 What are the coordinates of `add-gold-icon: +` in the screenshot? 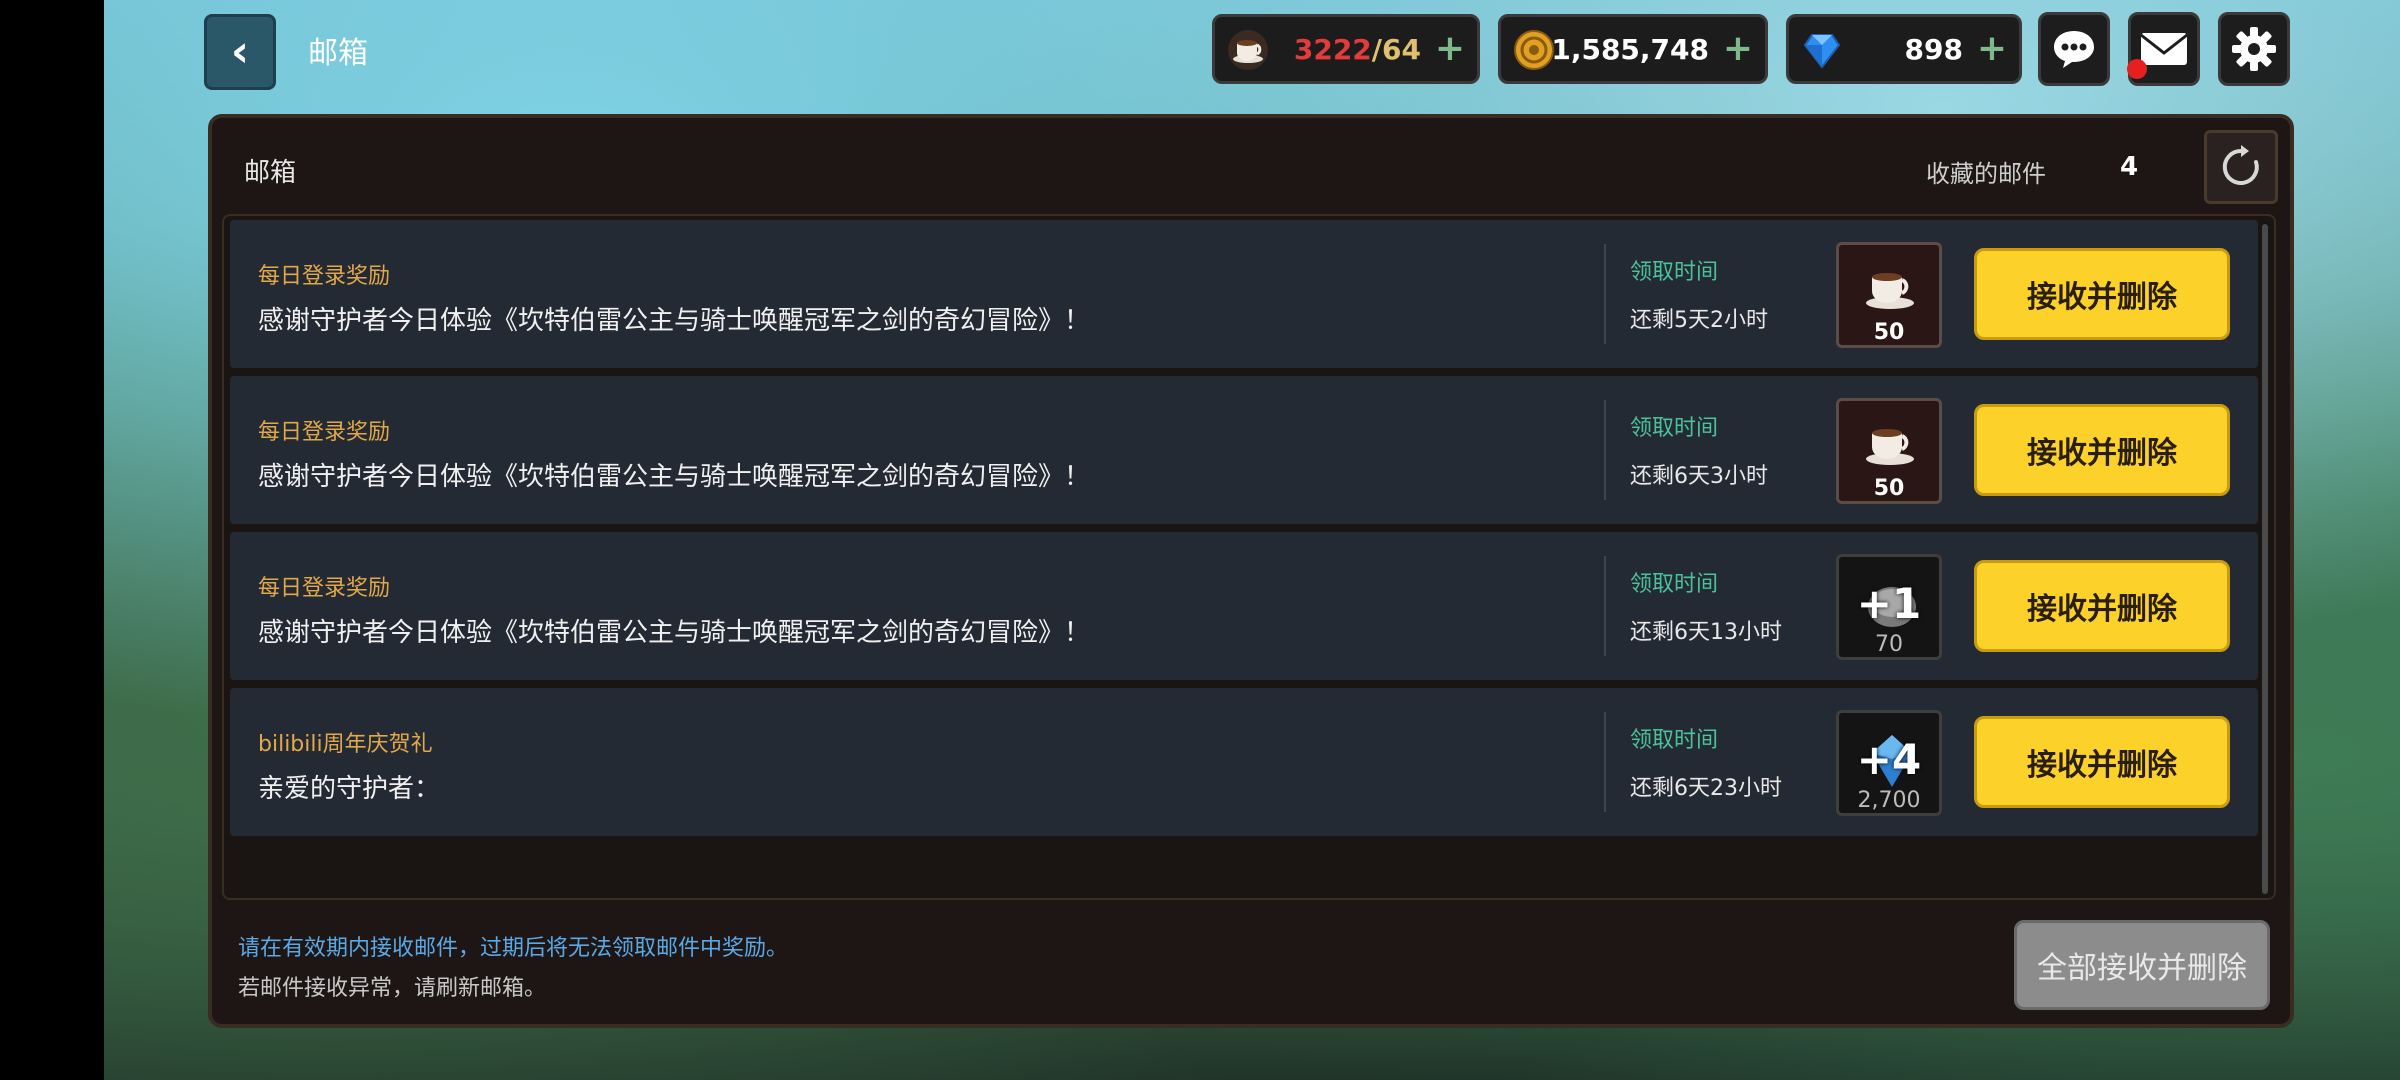 It's located at (1738, 48).